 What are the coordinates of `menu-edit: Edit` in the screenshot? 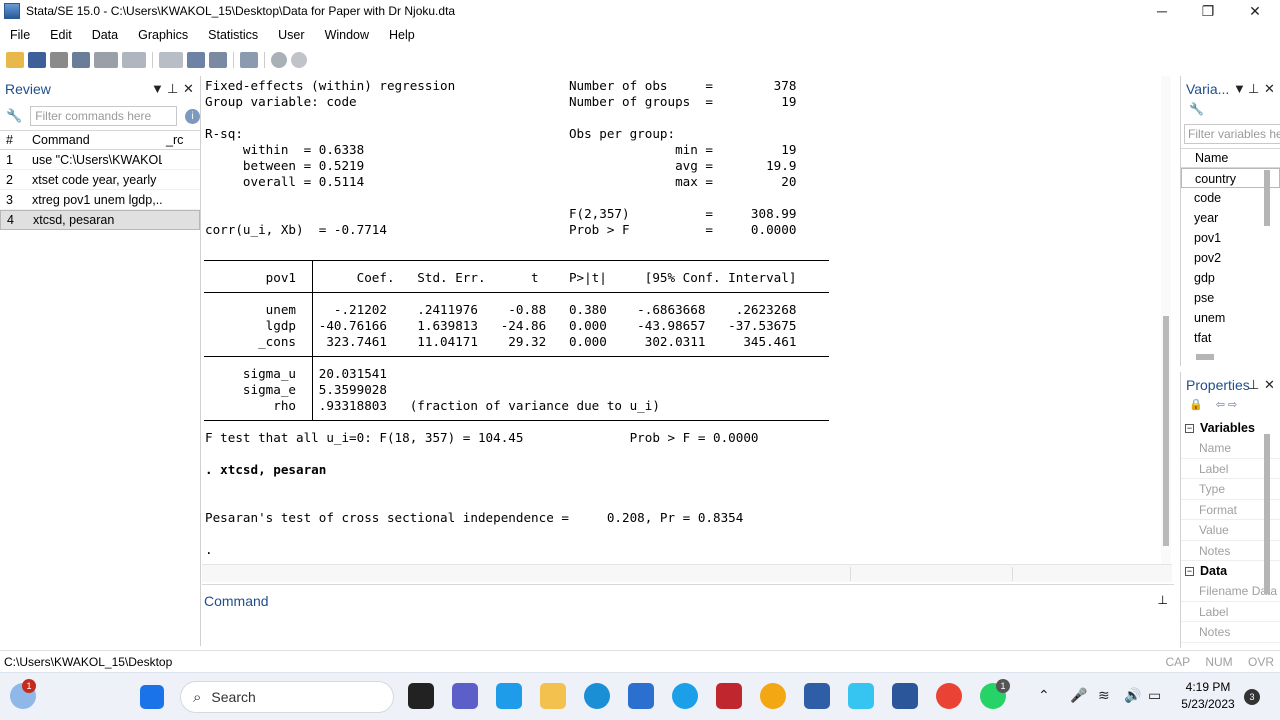 It's located at (61, 35).